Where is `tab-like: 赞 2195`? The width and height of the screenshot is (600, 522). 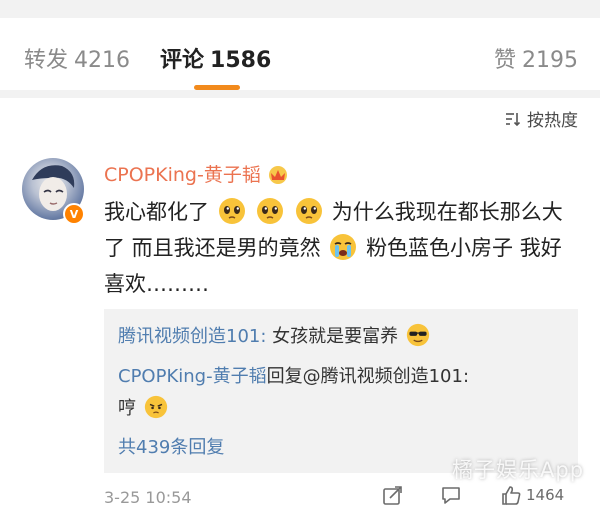
tab-like: 赞 2195 is located at coordinates (536, 58).